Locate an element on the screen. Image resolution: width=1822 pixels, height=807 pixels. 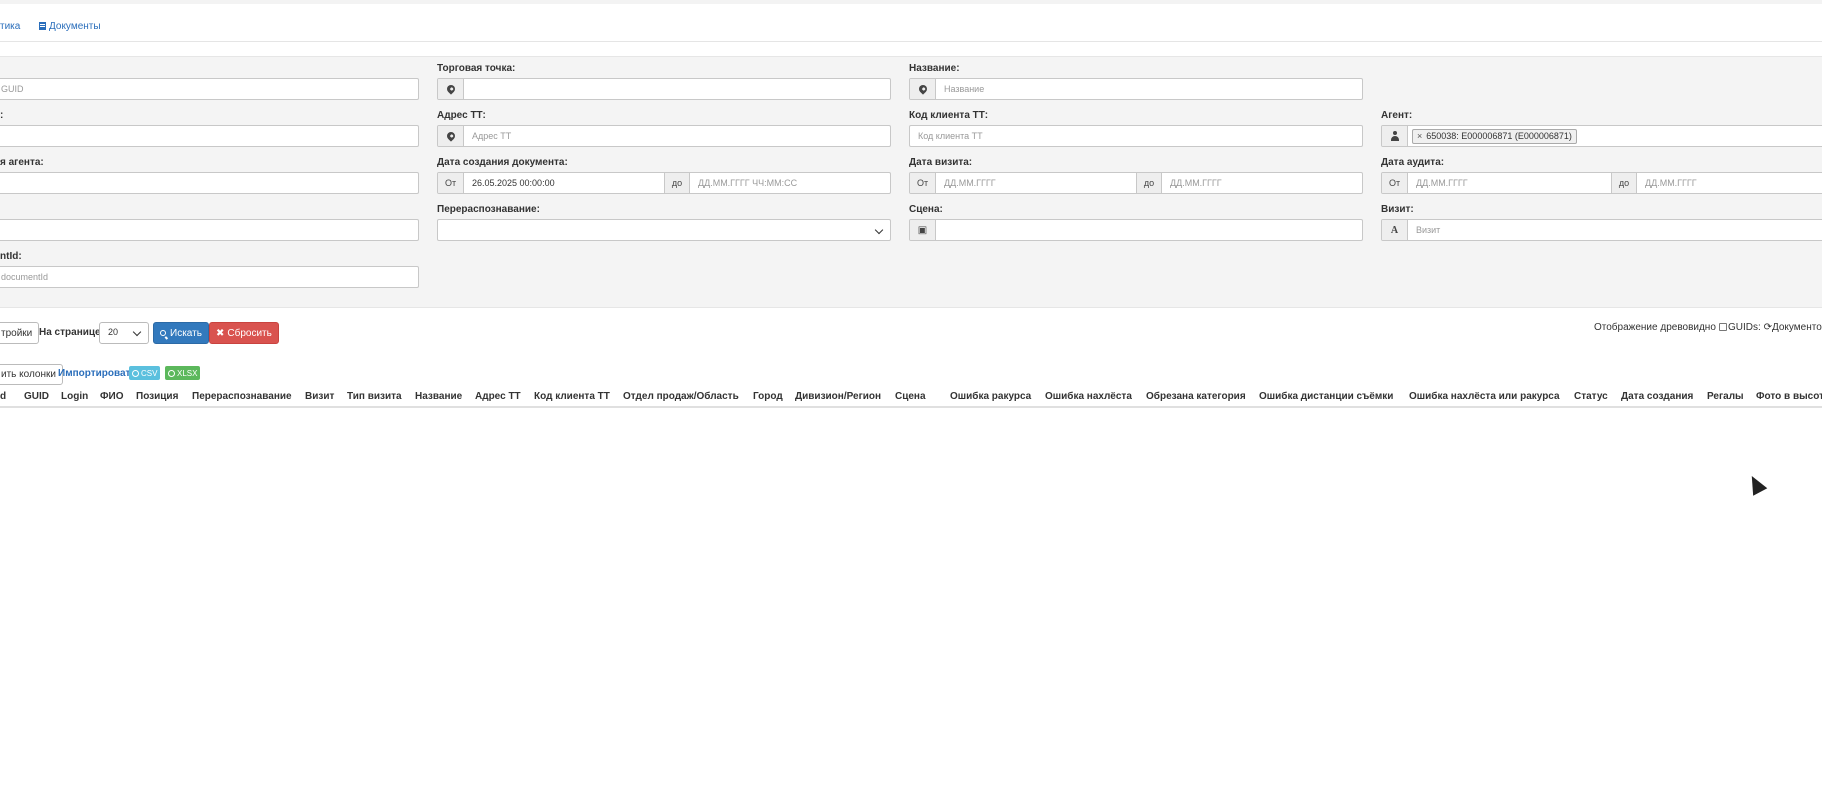
tree-view-toggle: Отображение древовидно is located at coordinates (1660, 327).